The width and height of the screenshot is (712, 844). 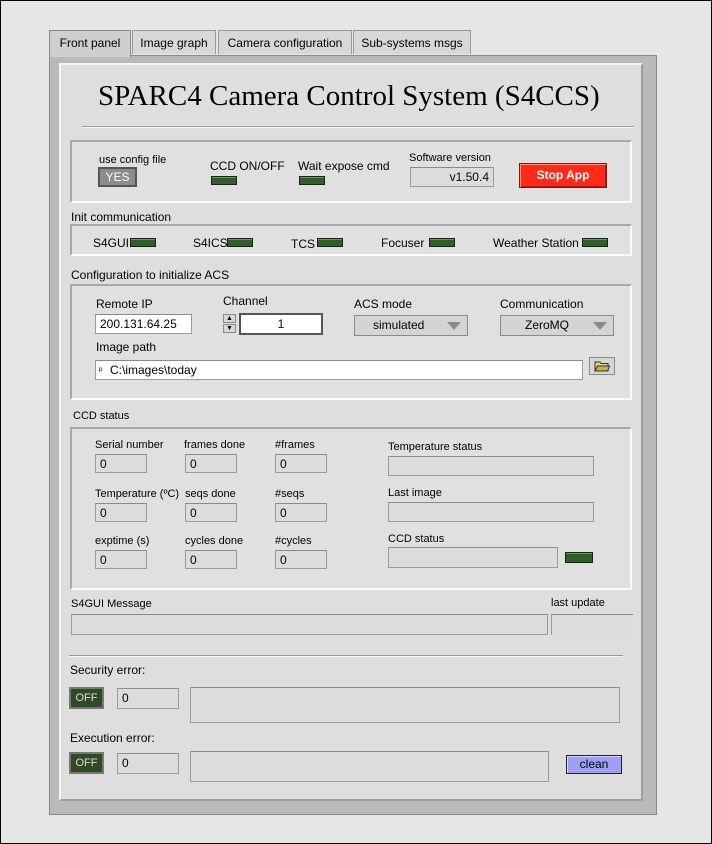 What do you see at coordinates (121, 559) in the screenshot?
I see `exptime-field: 0` at bounding box center [121, 559].